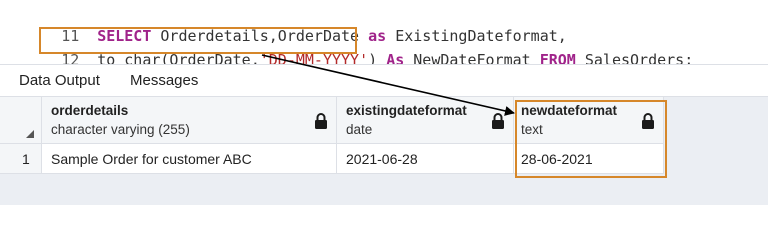  What do you see at coordinates (406, 110) in the screenshot?
I see `column-name: existingdateformat` at bounding box center [406, 110].